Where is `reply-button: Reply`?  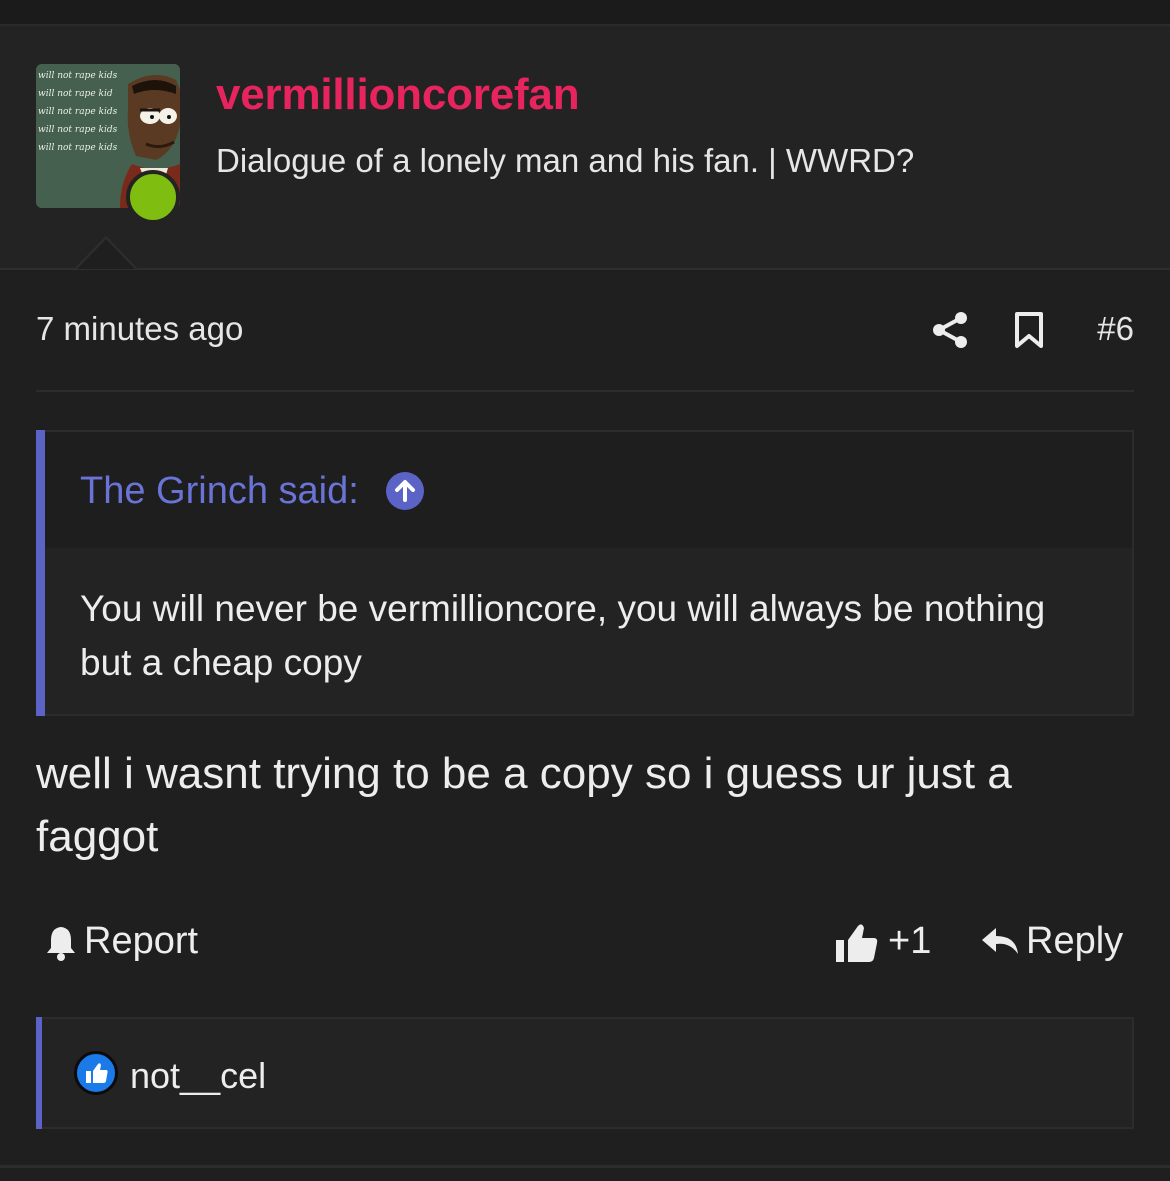 reply-button: Reply is located at coordinates (1055, 943).